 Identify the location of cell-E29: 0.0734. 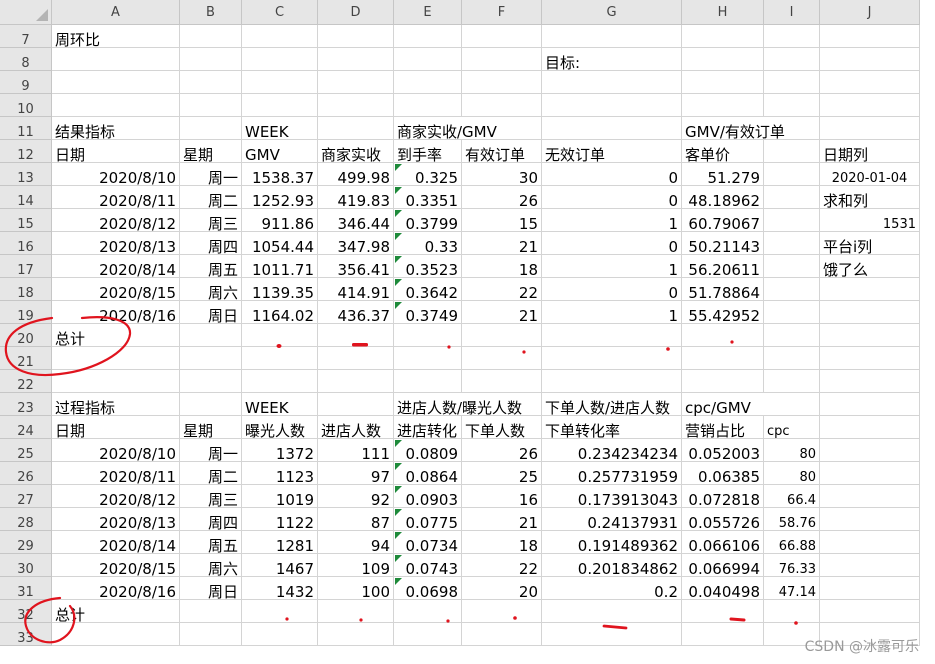
(428, 543).